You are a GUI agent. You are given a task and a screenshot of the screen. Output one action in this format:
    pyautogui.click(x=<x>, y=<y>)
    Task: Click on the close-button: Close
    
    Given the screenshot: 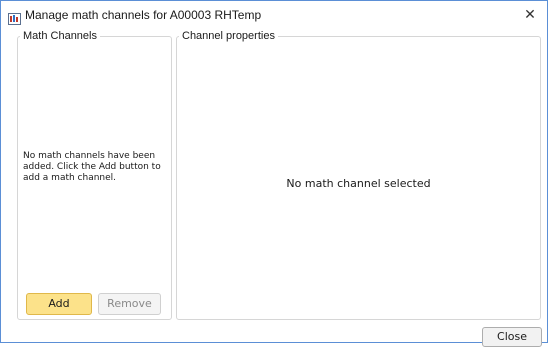 What is the action you would take?
    pyautogui.click(x=512, y=337)
    